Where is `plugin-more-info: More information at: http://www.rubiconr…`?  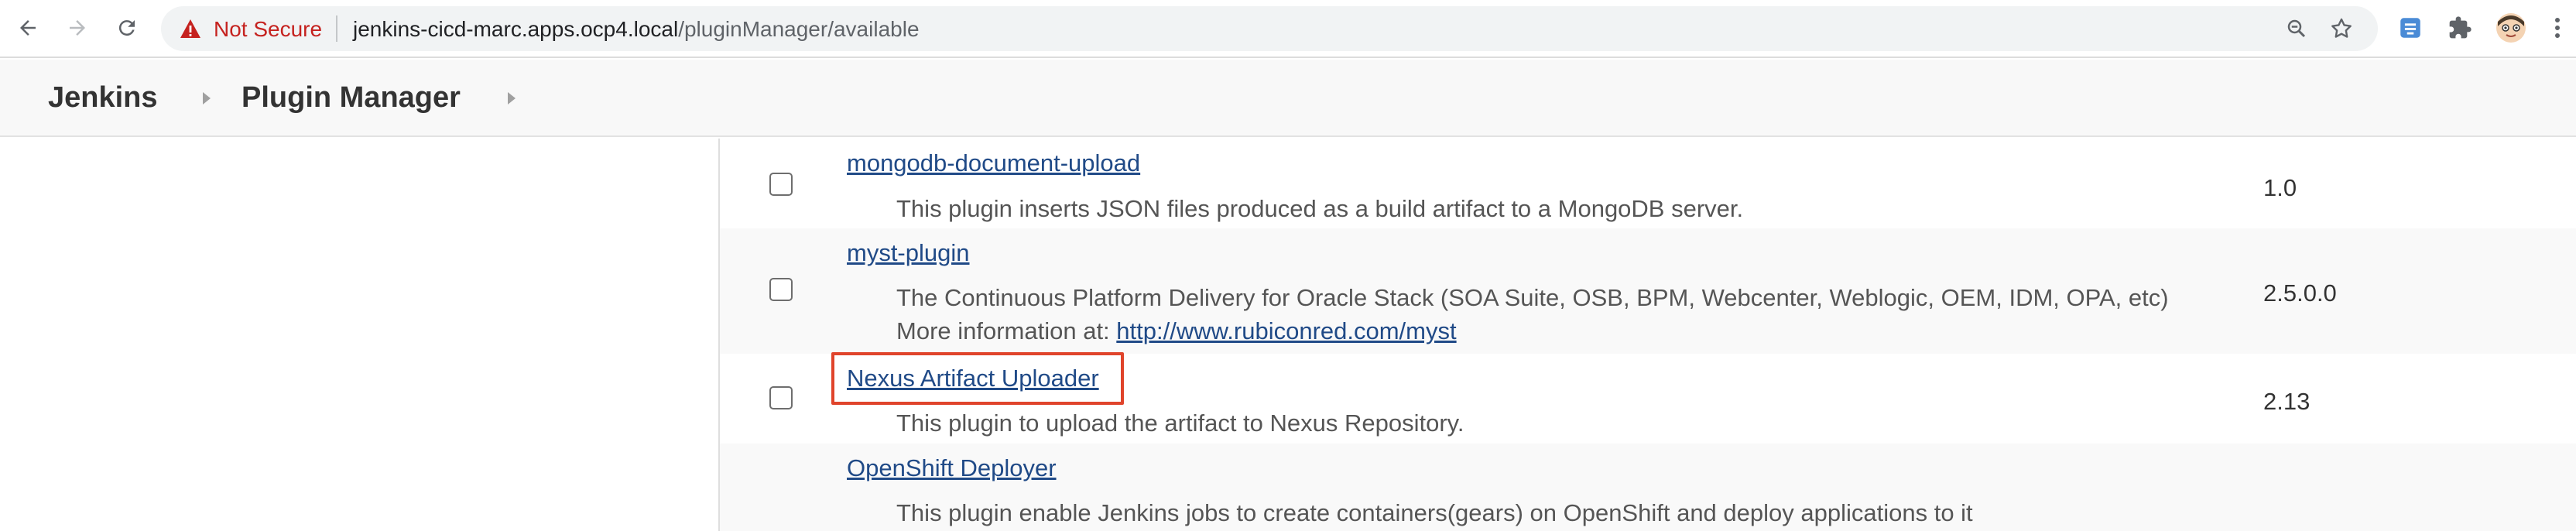
plugin-more-info: More information at: http://www.rubiconr… is located at coordinates (1177, 331).